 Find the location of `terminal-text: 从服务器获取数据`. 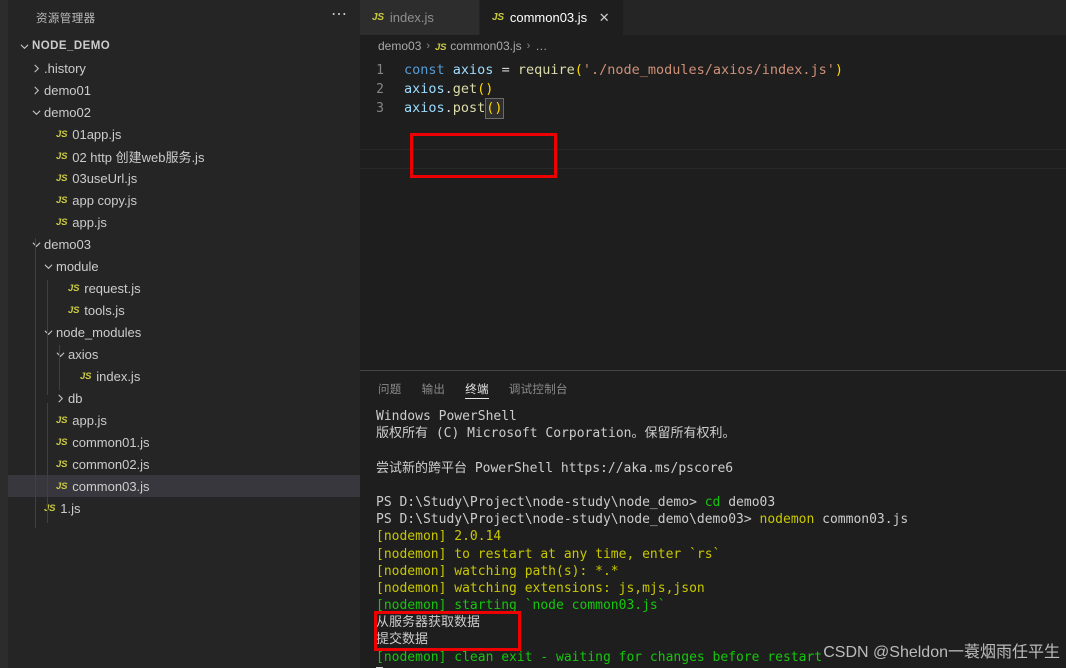

terminal-text: 从服务器获取数据 is located at coordinates (428, 623).